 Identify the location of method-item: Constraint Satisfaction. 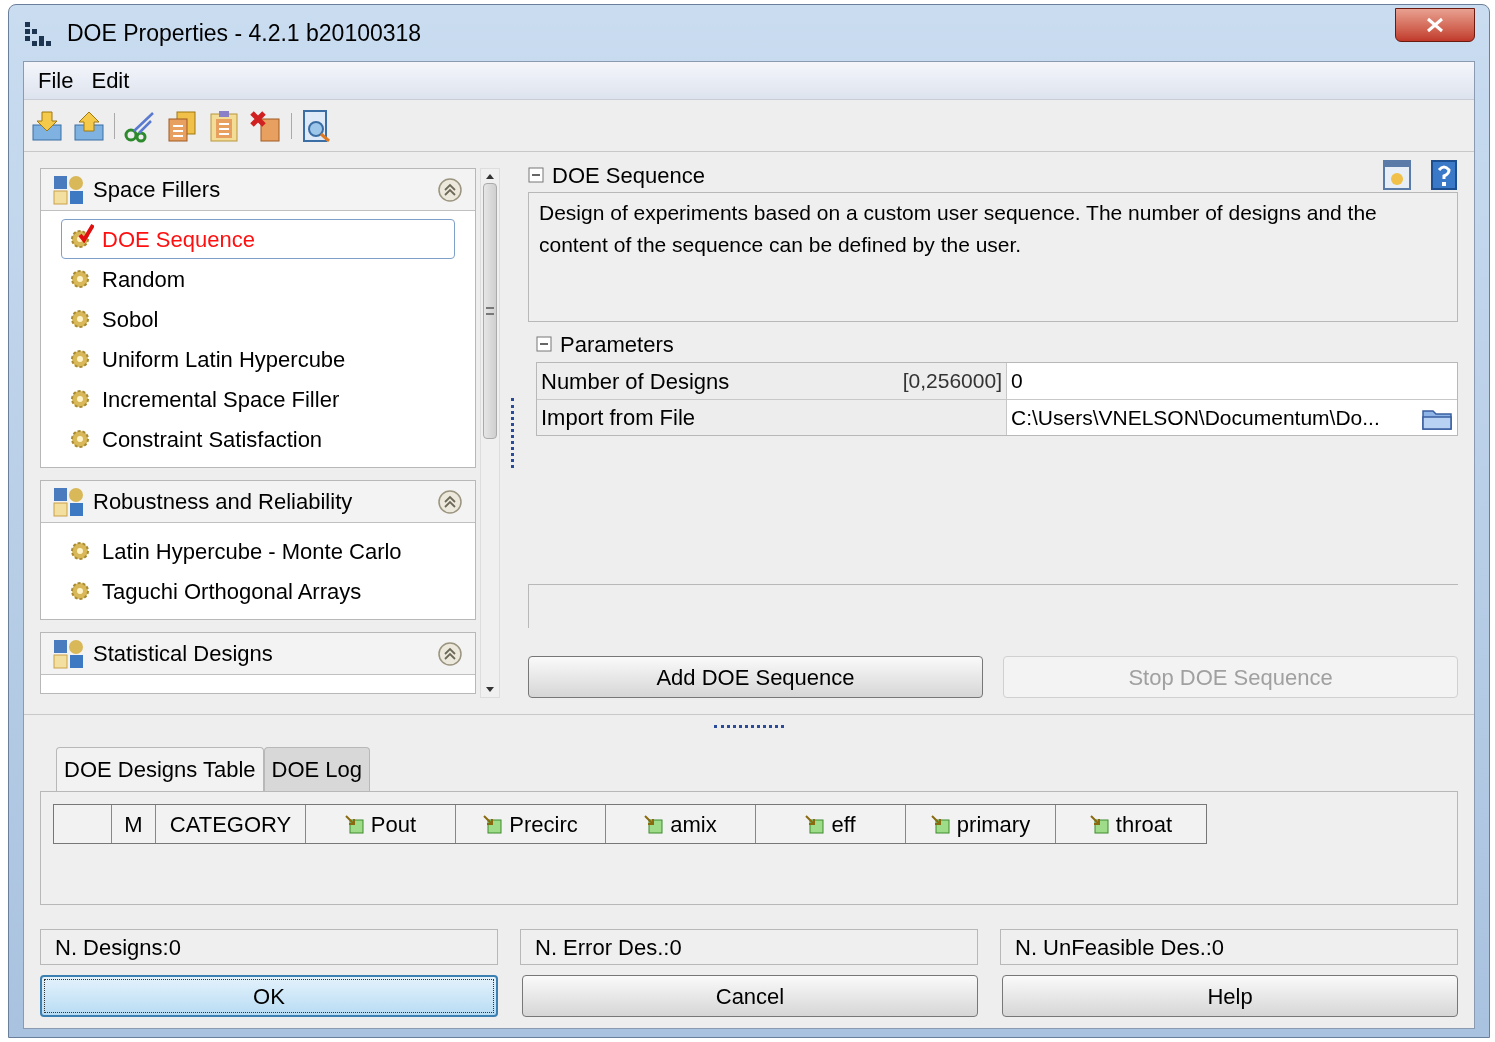
(258, 439).